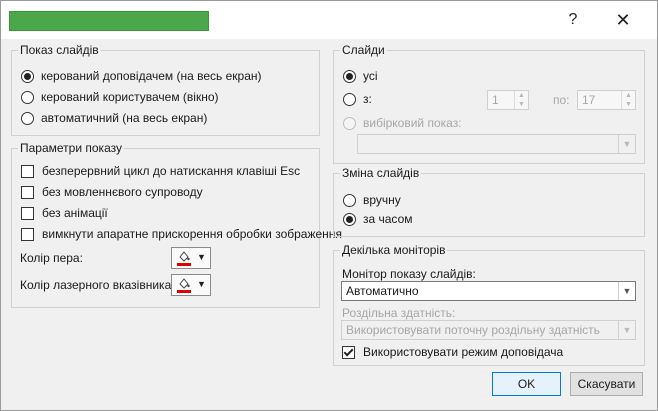  What do you see at coordinates (412, 123) in the screenshot?
I see `radio-label: вибірковий показ:` at bounding box center [412, 123].